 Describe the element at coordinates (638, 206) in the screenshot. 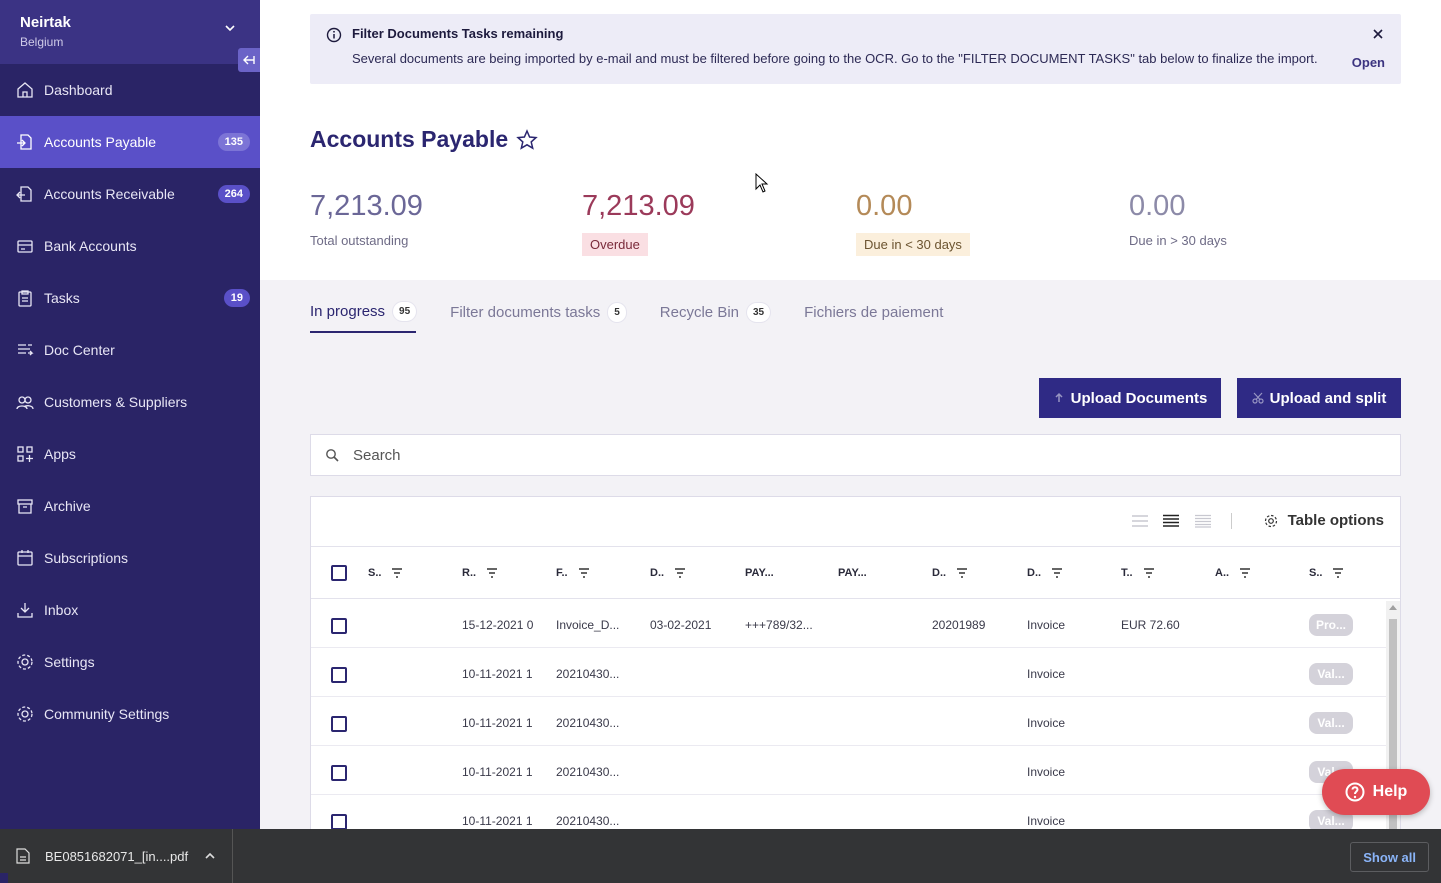

I see `kpi-value: 7,213.09` at that location.